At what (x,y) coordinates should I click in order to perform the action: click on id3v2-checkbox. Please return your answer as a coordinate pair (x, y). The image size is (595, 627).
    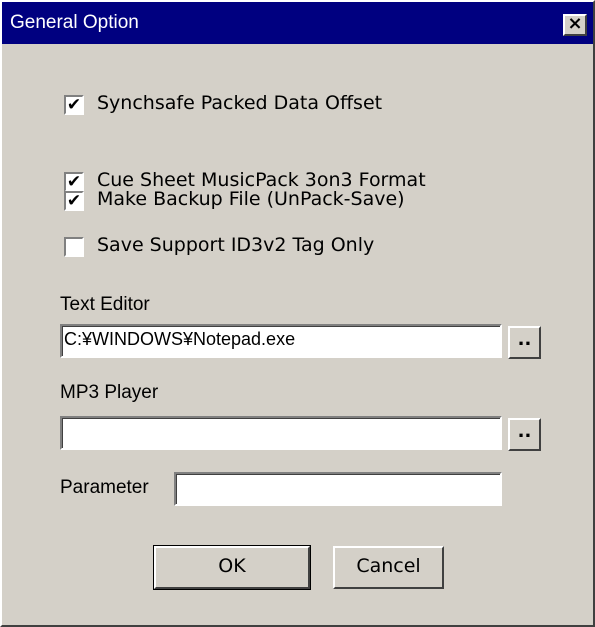
    Looking at the image, I should click on (74, 247).